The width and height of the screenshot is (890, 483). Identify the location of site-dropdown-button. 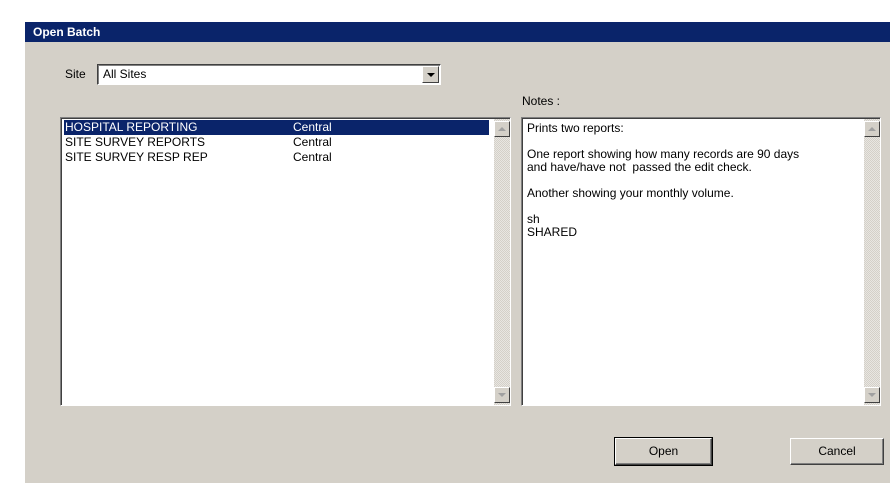
(430, 74).